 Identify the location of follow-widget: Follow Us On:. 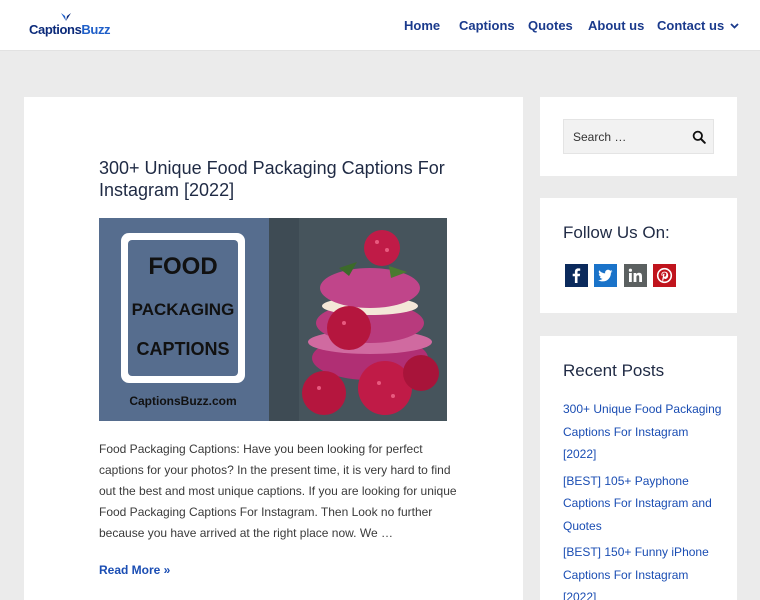
(638, 255).